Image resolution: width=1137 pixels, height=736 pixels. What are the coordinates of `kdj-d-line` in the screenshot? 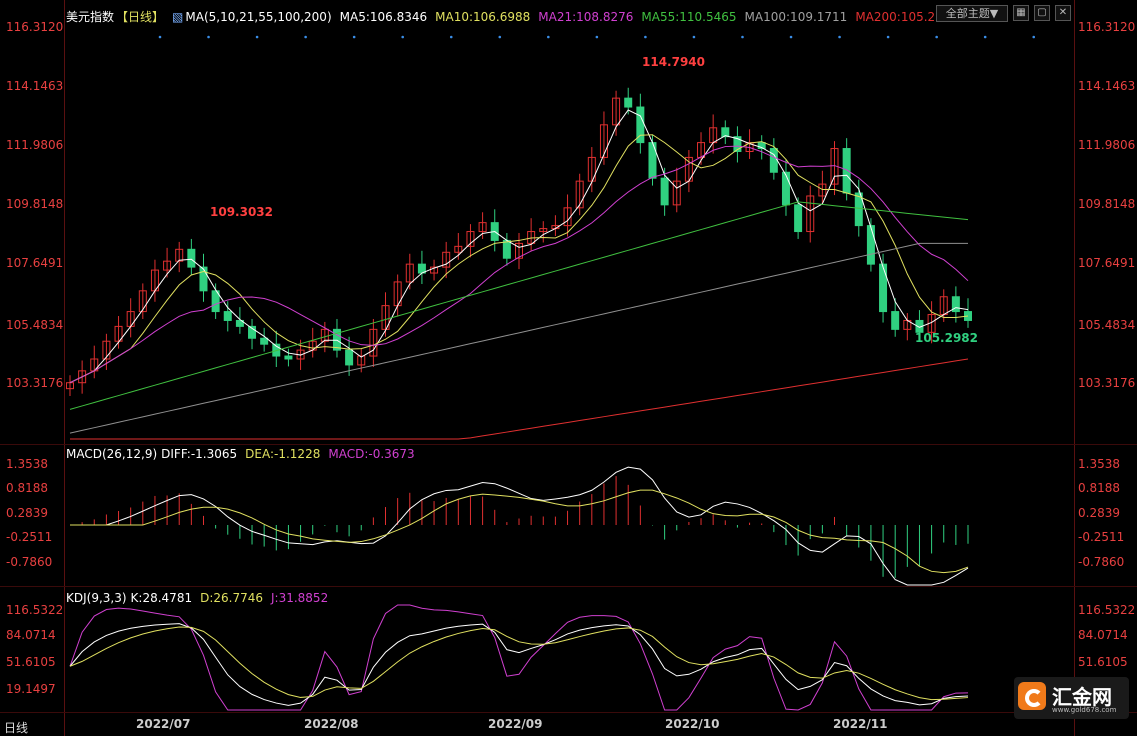 It's located at (519, 663).